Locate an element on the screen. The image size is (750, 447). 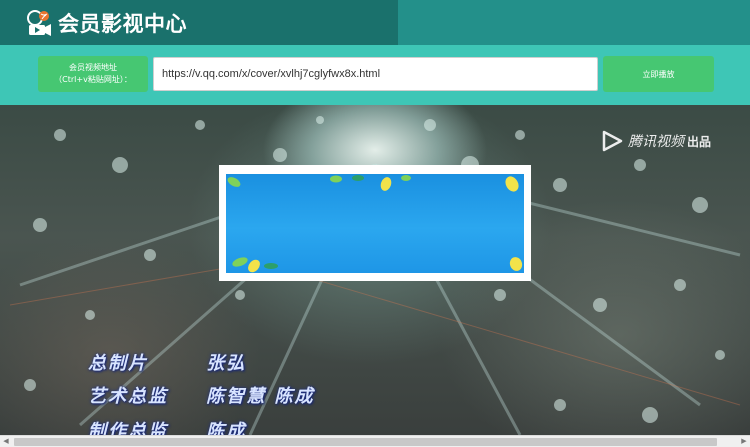
film-camera-icon is located at coordinates (41, 23).